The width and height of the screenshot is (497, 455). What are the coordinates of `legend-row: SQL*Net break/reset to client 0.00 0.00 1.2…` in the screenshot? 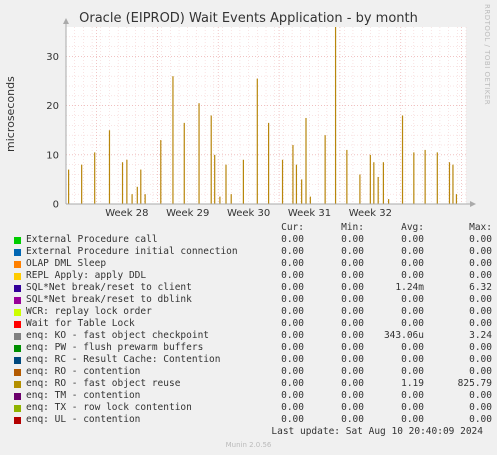 It's located at (252, 288).